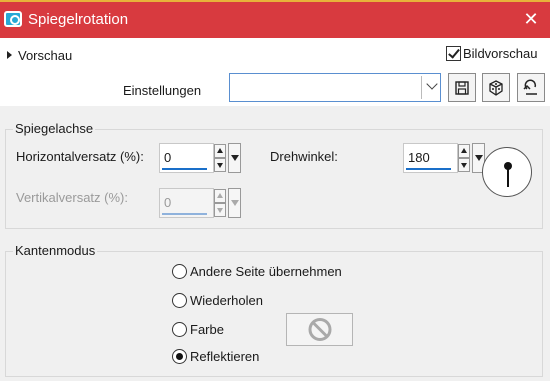 This screenshot has height=381, width=550. Describe the element at coordinates (72, 197) in the screenshot. I see `vertical-offset-label: Vertikalversatz (%):` at that location.